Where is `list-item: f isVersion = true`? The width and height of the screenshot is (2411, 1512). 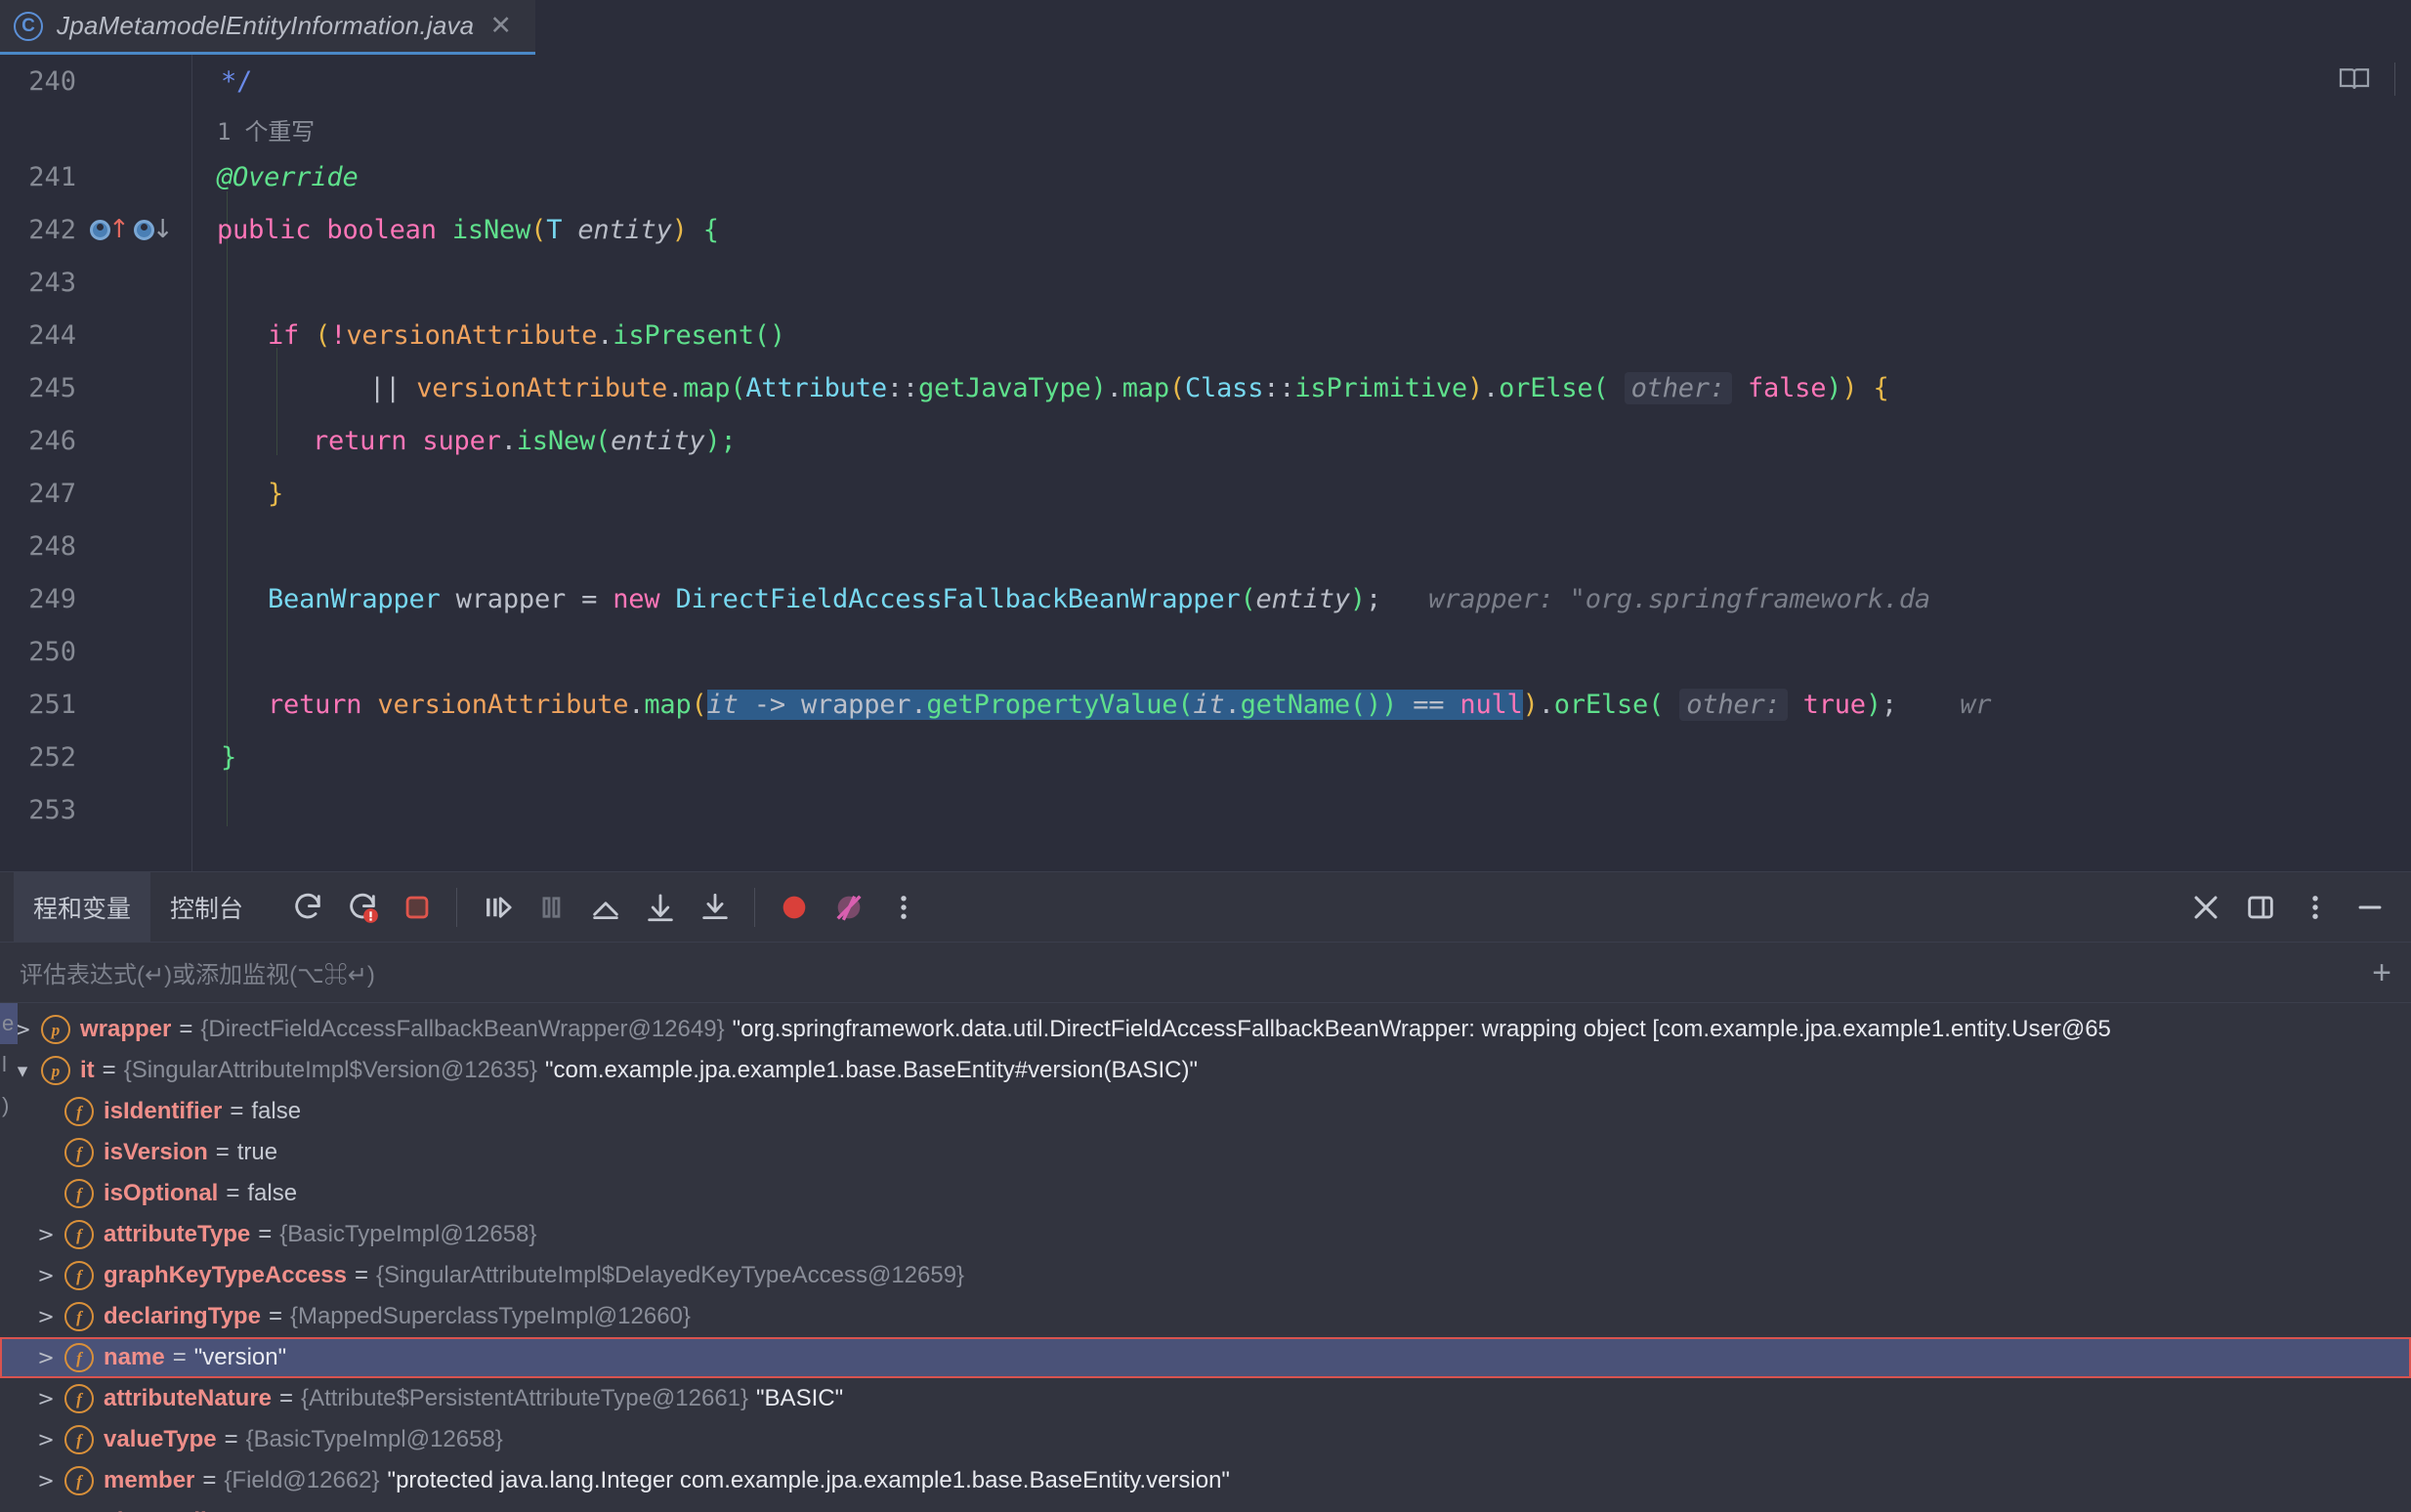
list-item: f isVersion = true is located at coordinates (1205, 1152).